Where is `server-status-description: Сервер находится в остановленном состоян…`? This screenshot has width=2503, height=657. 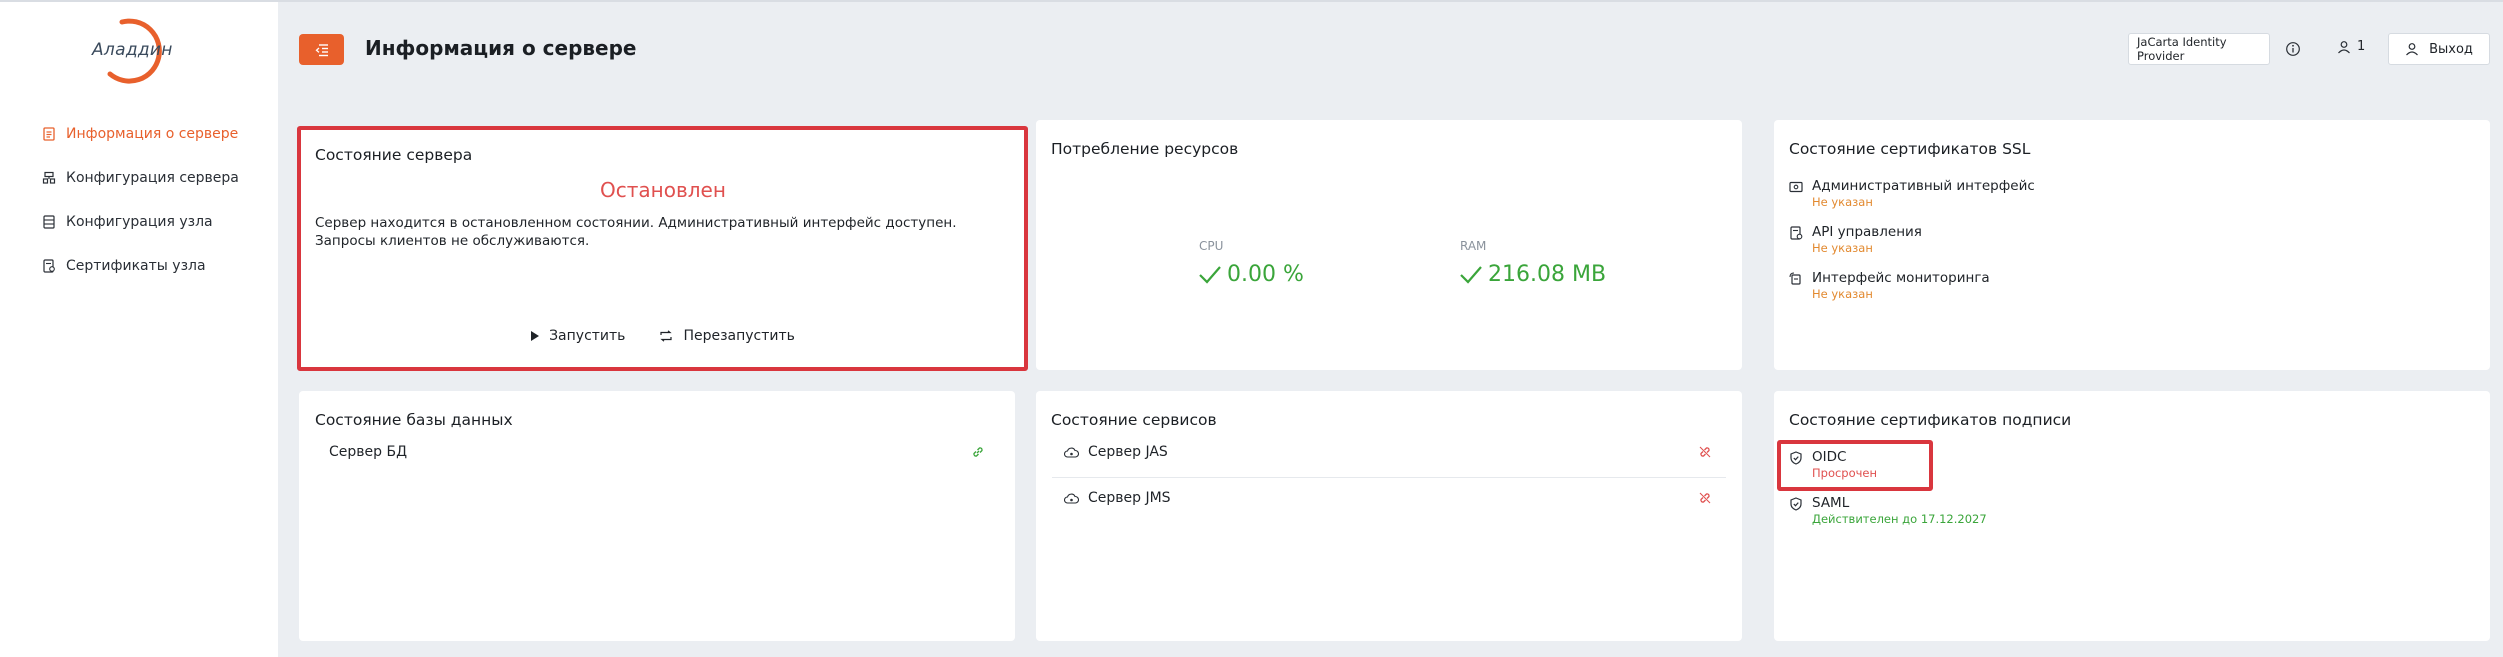 server-status-description: Сервер находится в остановленном состоян… is located at coordinates (636, 232).